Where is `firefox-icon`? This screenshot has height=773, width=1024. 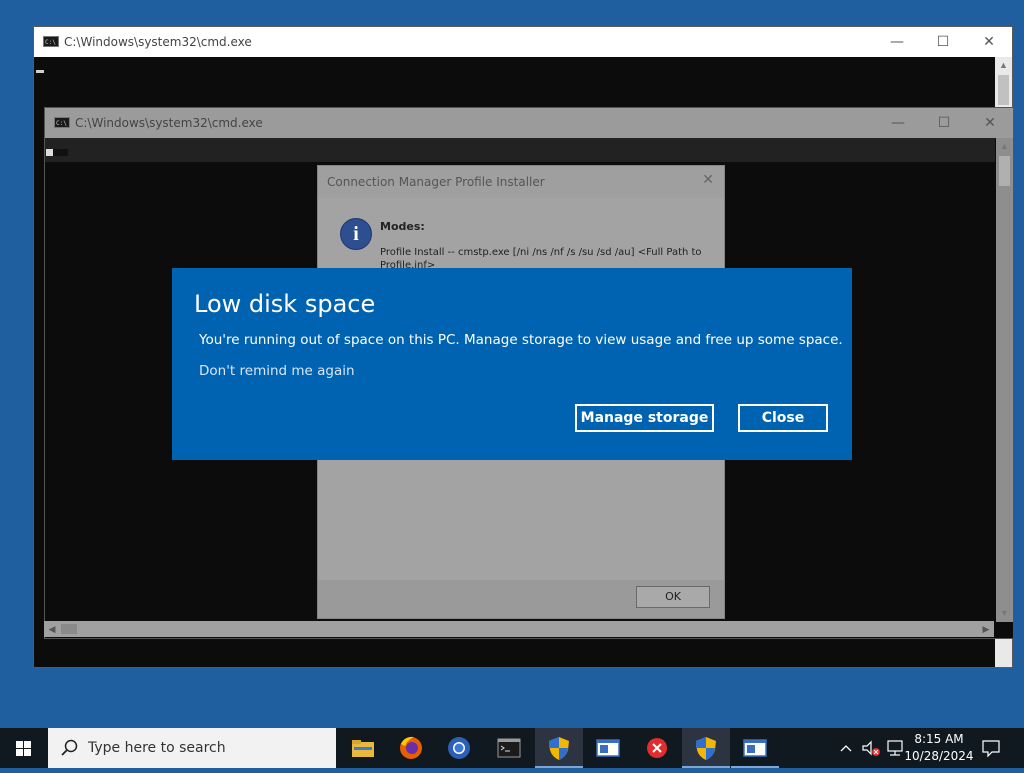 firefox-icon is located at coordinates (411, 747).